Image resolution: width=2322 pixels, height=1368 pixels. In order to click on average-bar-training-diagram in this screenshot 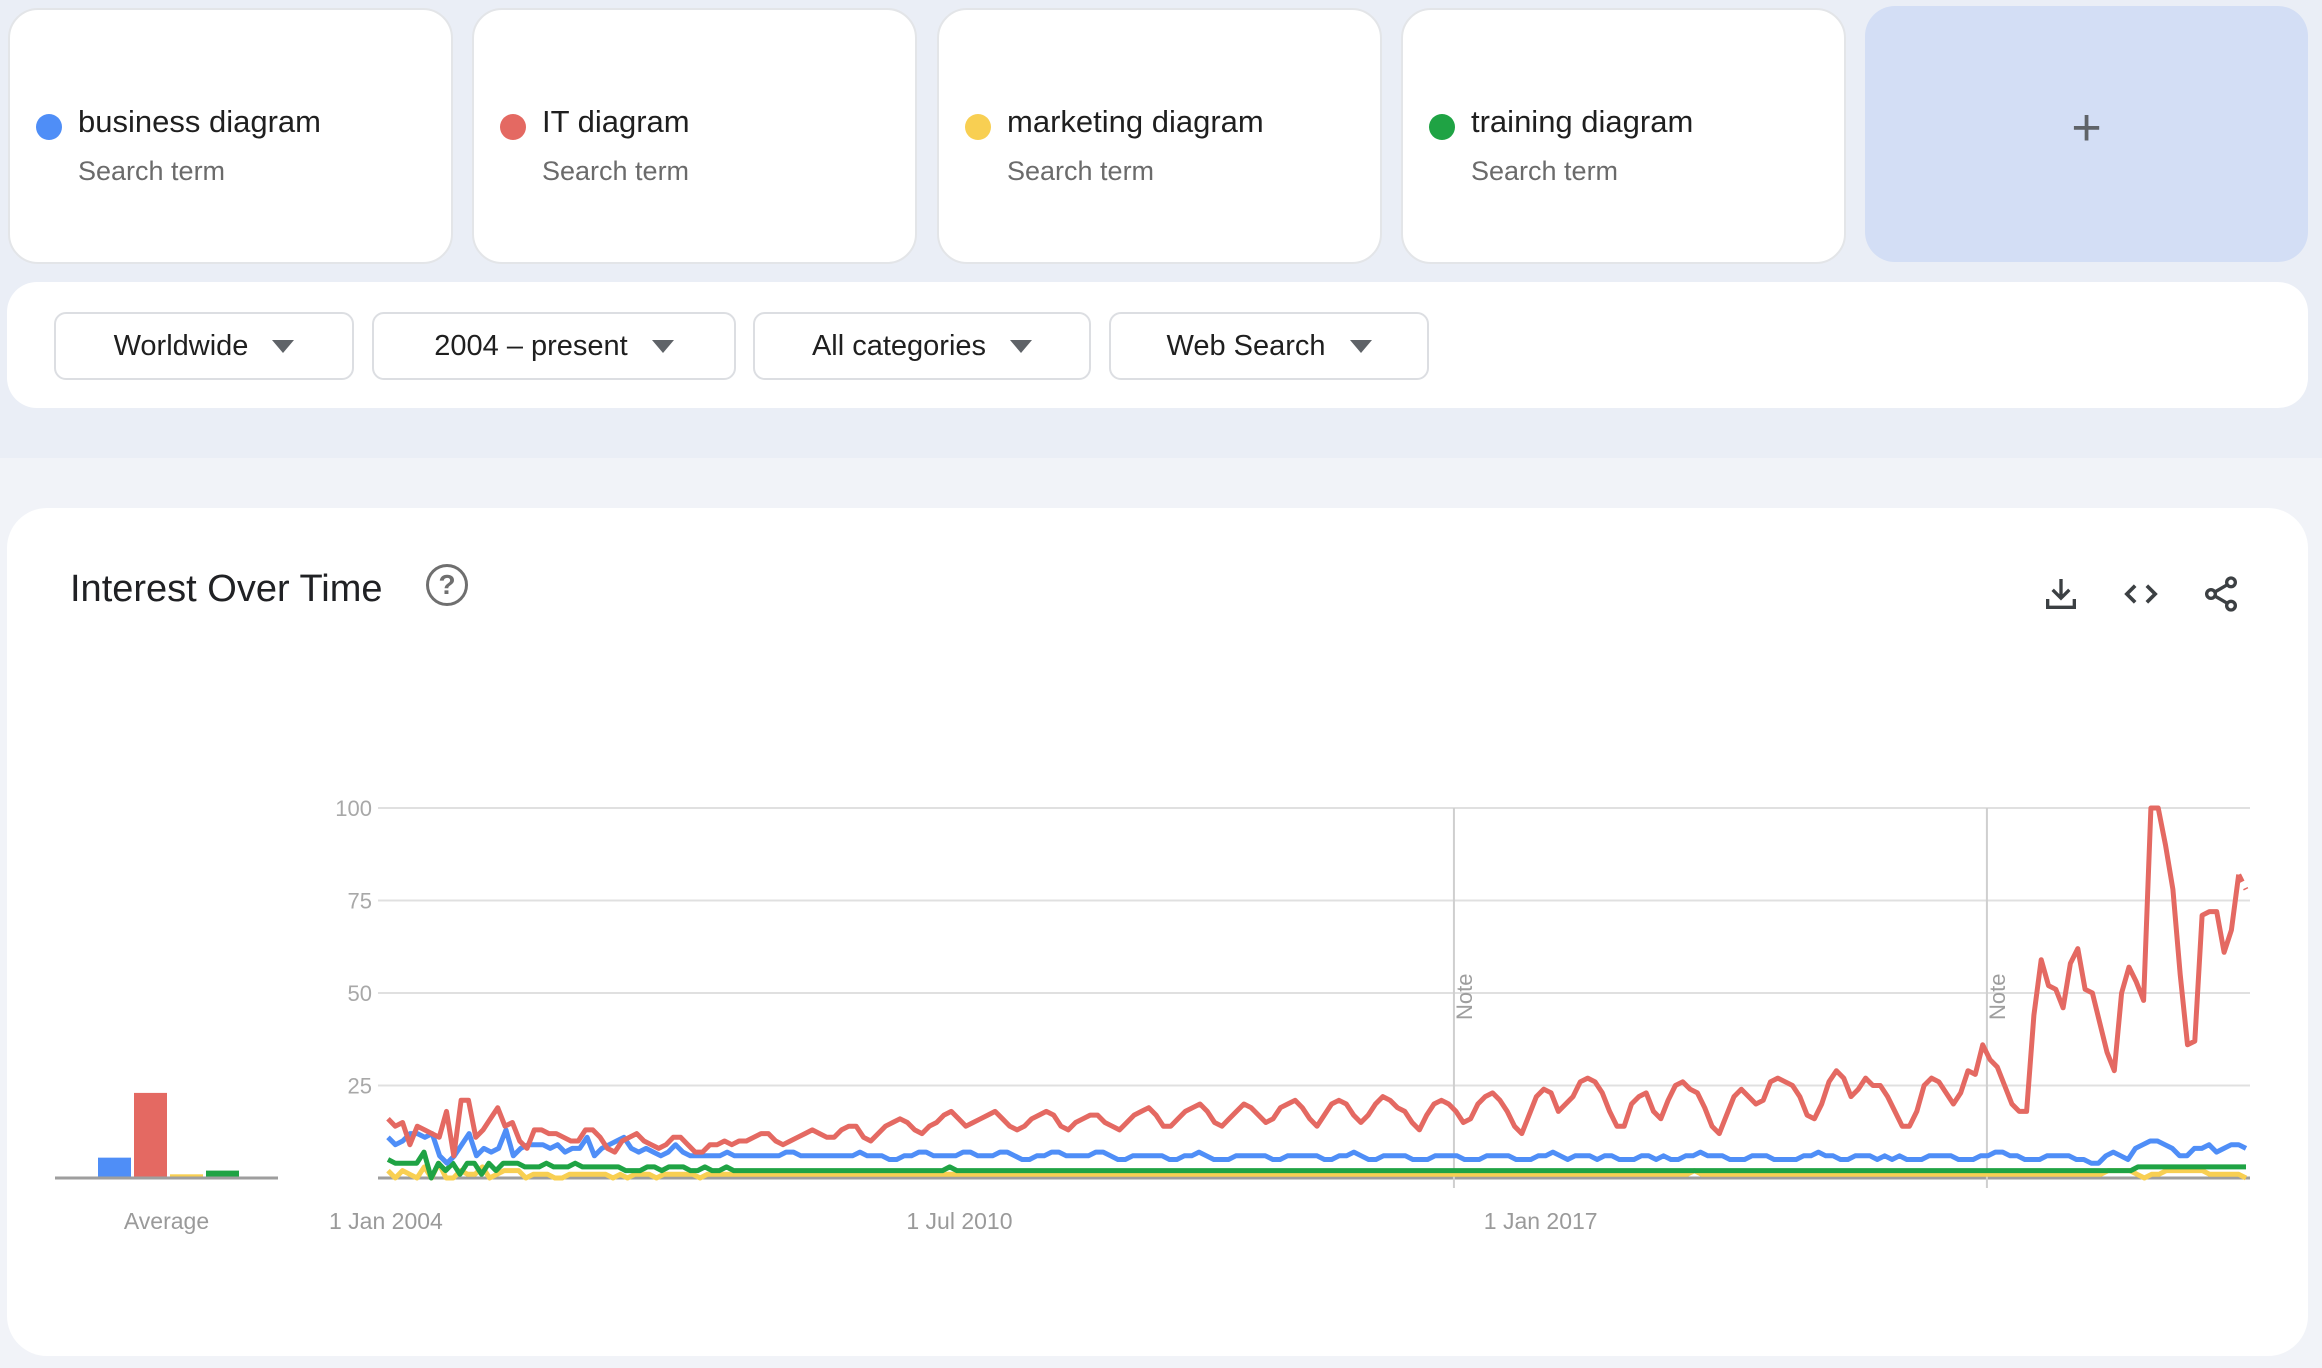, I will do `click(222, 1173)`.